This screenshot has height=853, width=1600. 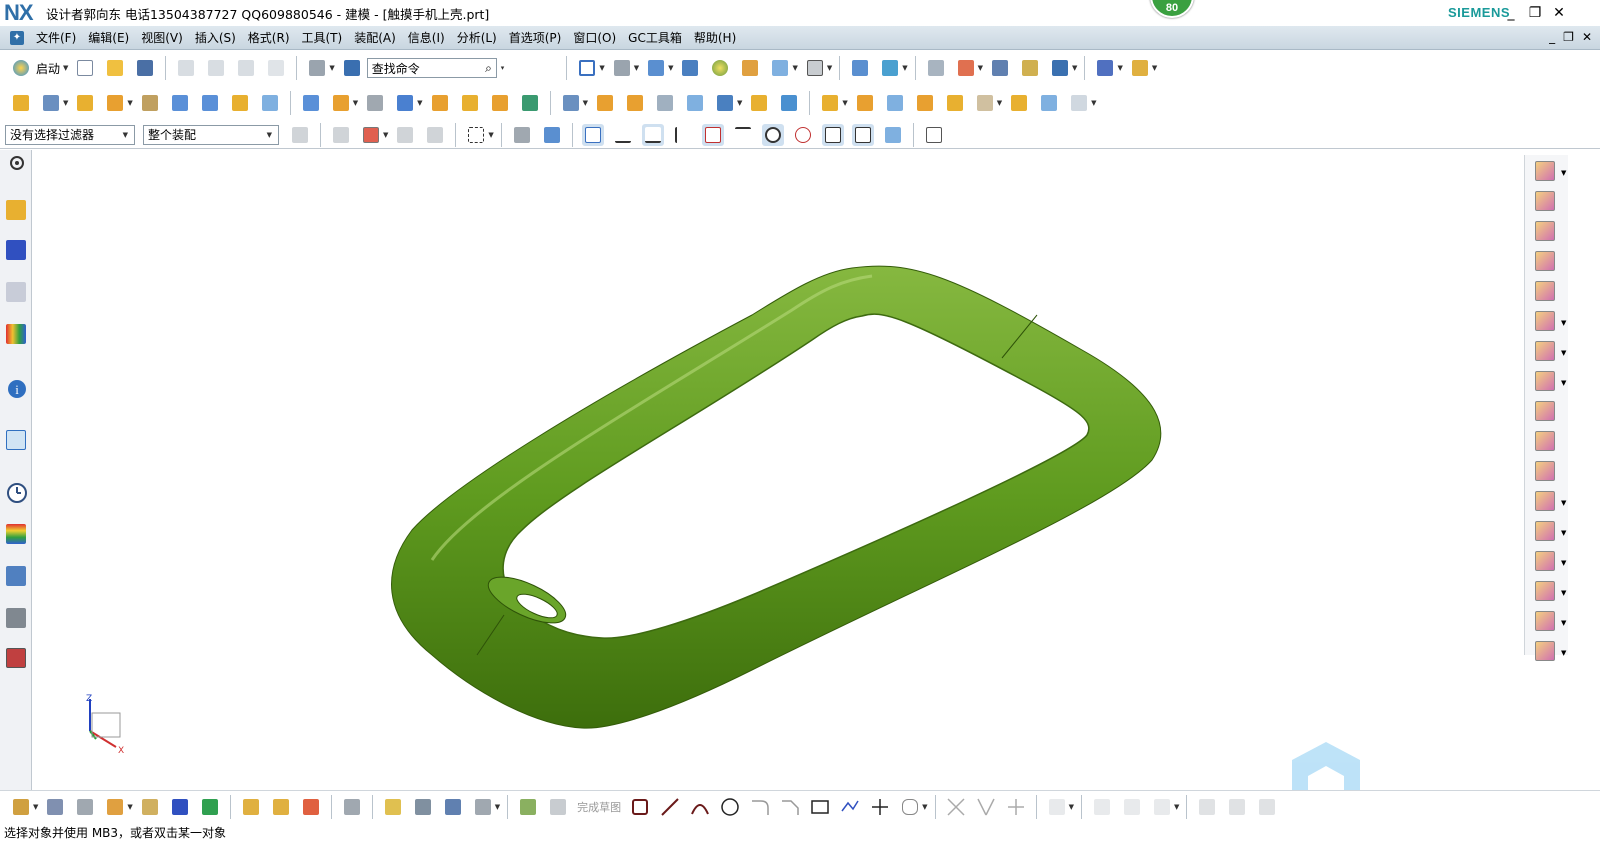 What do you see at coordinates (528, 807) in the screenshot?
I see `sketch-task-icon` at bounding box center [528, 807].